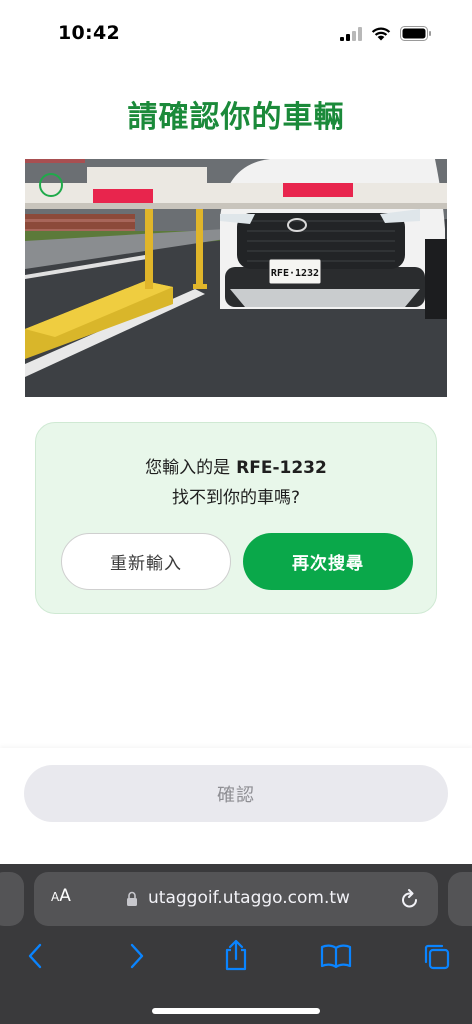  Describe the element at coordinates (281, 468) in the screenshot. I see `entered-plate-number: RFE-1232` at that location.